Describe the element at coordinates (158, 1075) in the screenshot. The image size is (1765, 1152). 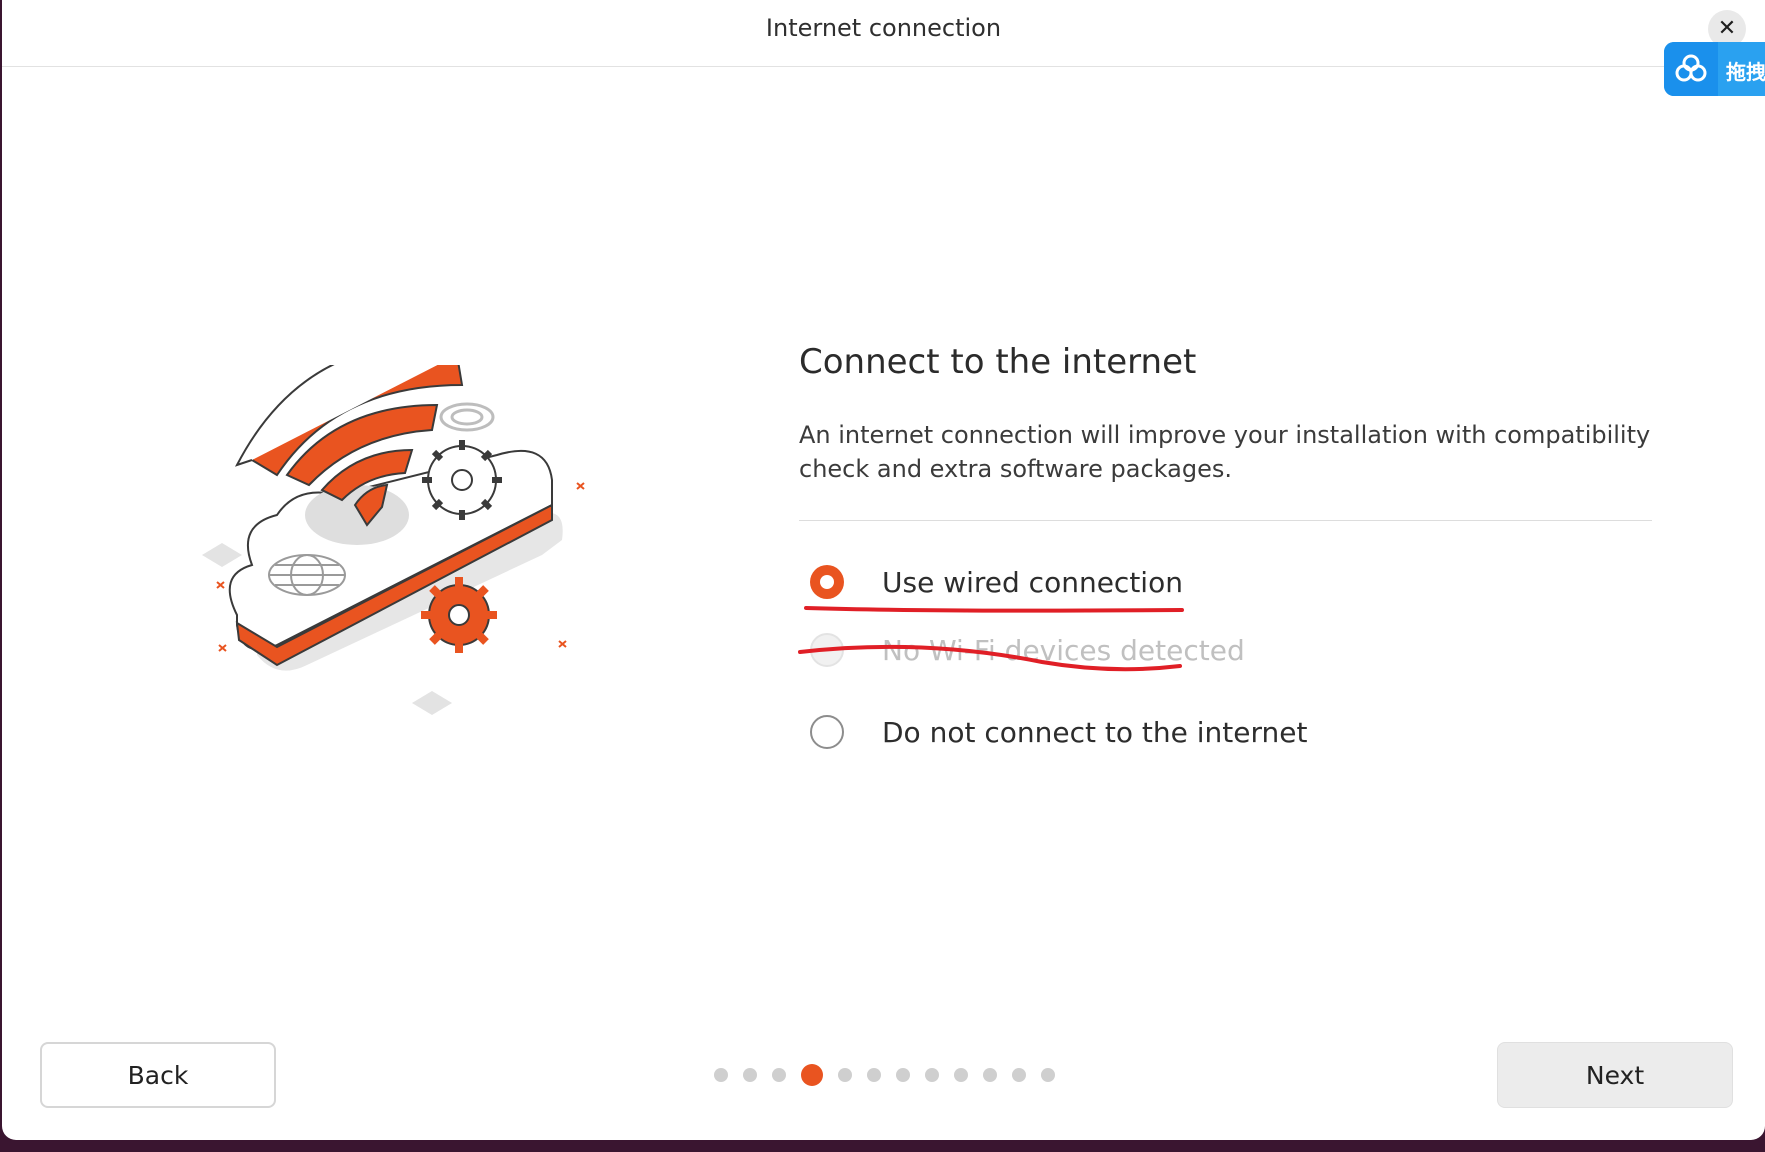
I see `back-button: Back` at that location.